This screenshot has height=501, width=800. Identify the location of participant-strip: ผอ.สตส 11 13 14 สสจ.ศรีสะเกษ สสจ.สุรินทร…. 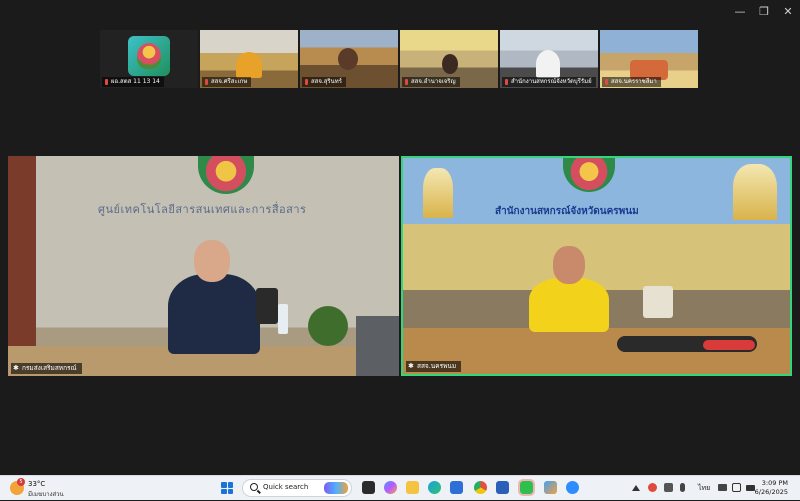
(399, 59).